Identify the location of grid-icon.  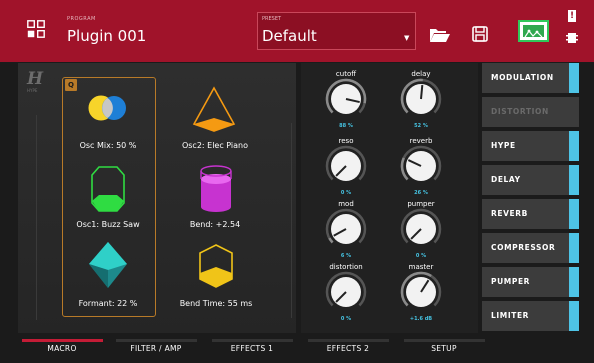
(36, 29).